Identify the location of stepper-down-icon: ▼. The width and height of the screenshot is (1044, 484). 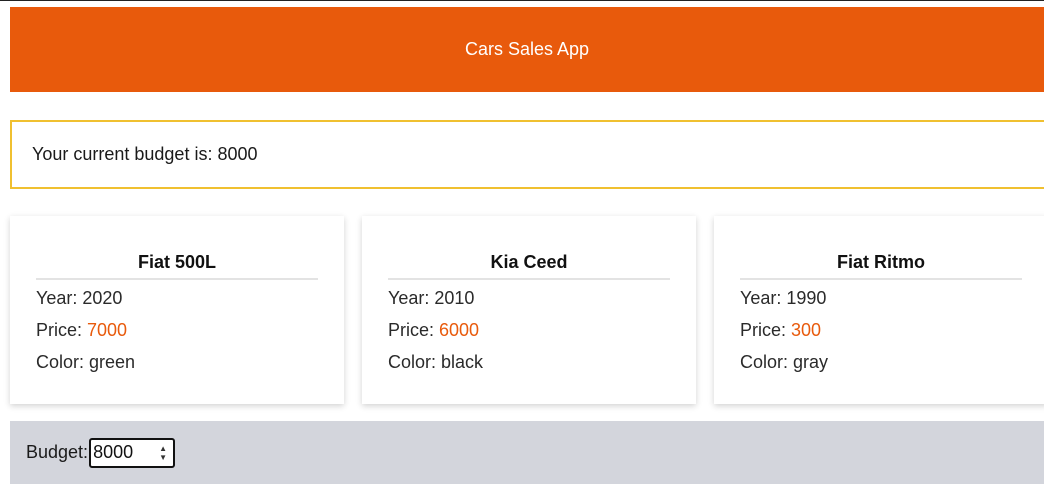
(163, 457).